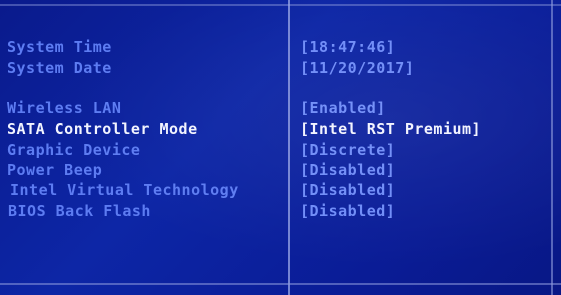 Image resolution: width=561 pixels, height=295 pixels. Describe the element at coordinates (552, 147) in the screenshot. I see `frame-right-line` at that location.